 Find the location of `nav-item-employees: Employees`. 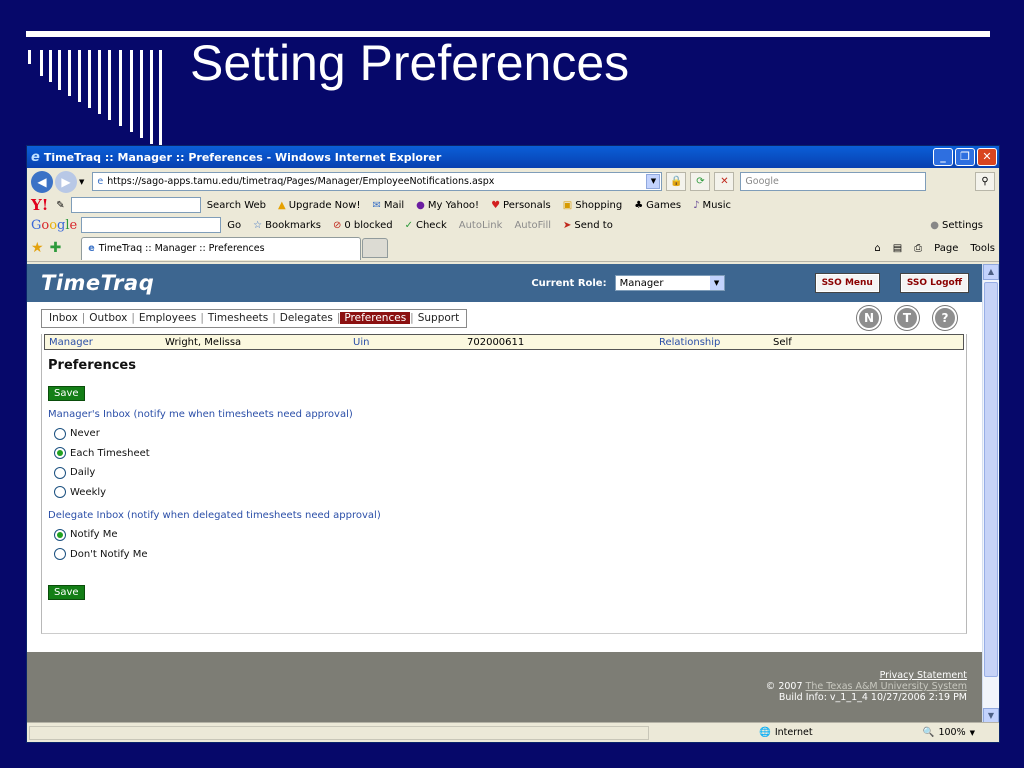

nav-item-employees: Employees is located at coordinates (167, 318).